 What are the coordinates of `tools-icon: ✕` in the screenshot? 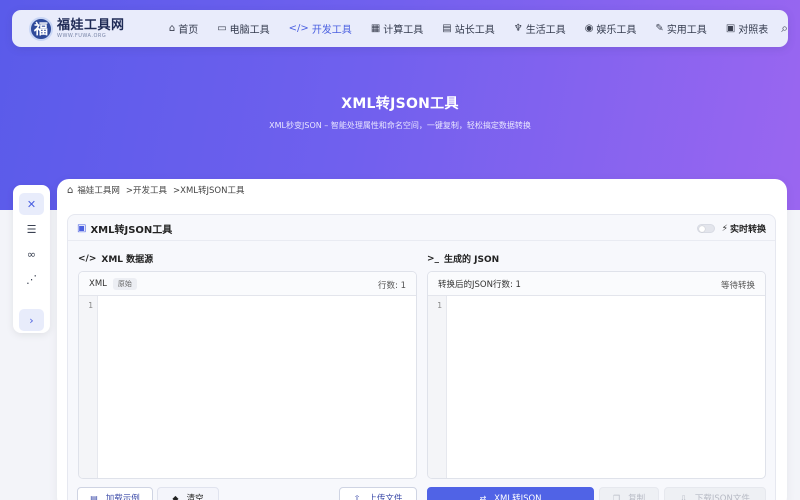 It's located at (31, 204).